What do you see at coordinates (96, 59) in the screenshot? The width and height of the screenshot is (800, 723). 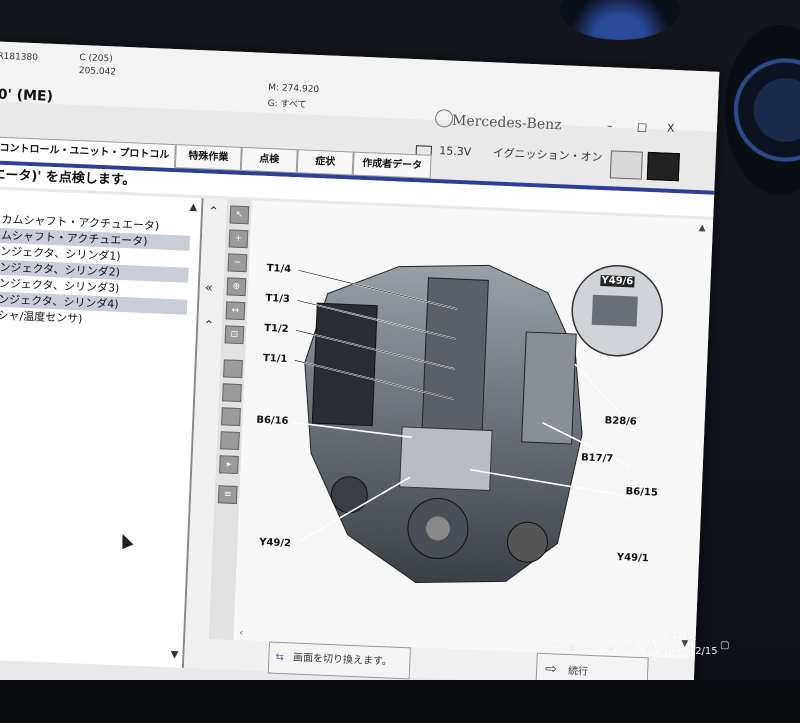 I see `model-code: C (205)` at bounding box center [96, 59].